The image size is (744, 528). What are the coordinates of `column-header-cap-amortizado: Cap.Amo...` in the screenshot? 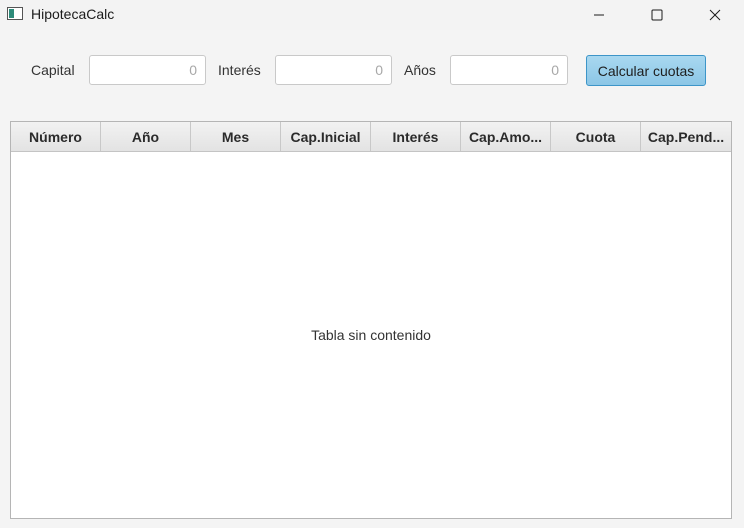 It's located at (506, 136).